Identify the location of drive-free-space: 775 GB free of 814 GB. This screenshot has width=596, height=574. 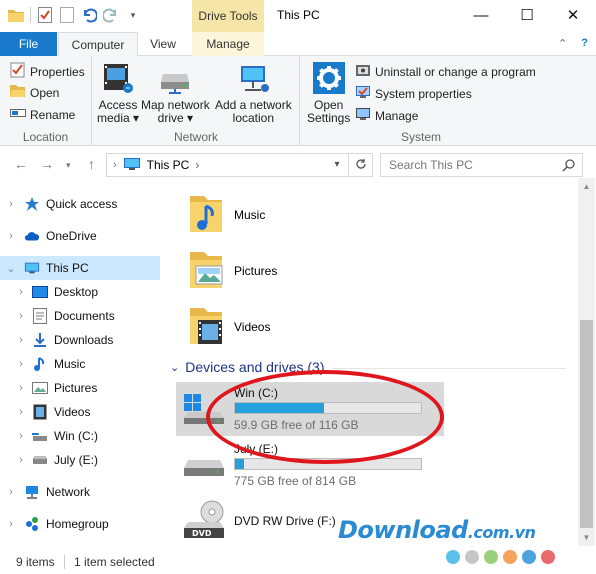
(295, 481).